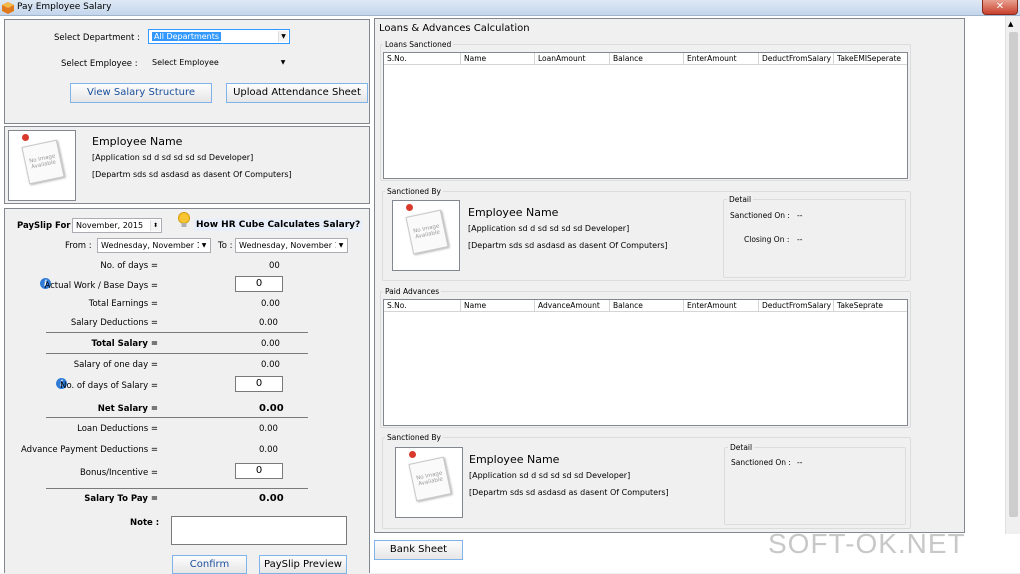 The width and height of the screenshot is (1020, 574). What do you see at coordinates (550, 475) in the screenshot?
I see `sanctioner-application: [Application sd d sd sd sd sd Developer]` at bounding box center [550, 475].